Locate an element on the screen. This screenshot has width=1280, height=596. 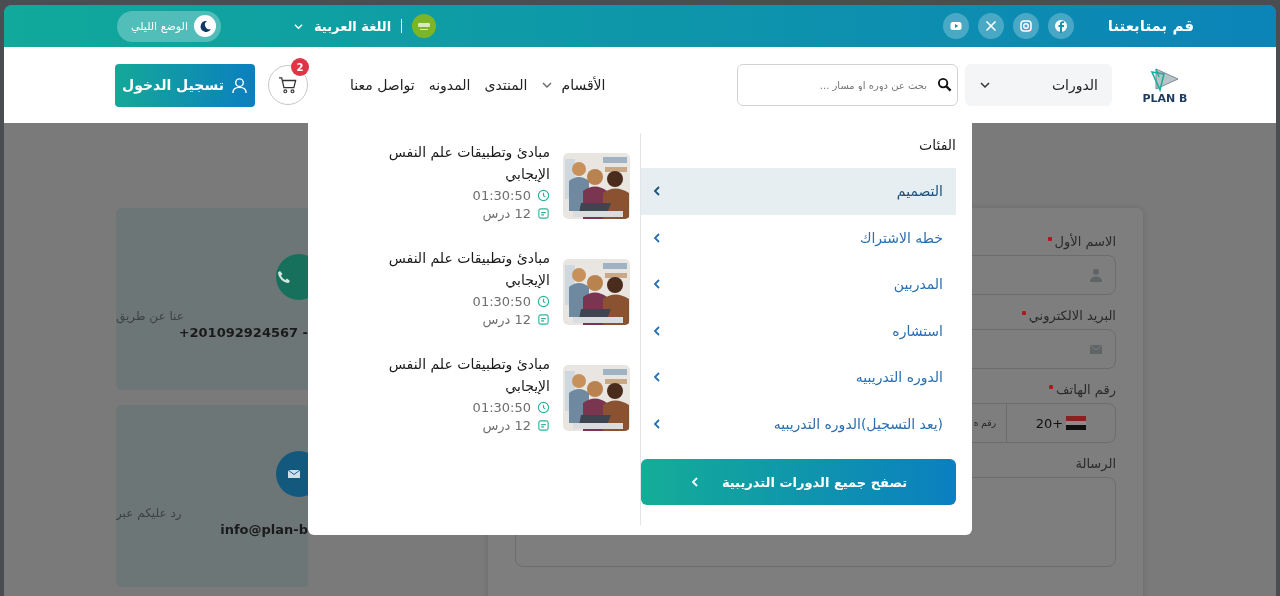
field-label: البريد الالكتروني is located at coordinates (1068, 315).